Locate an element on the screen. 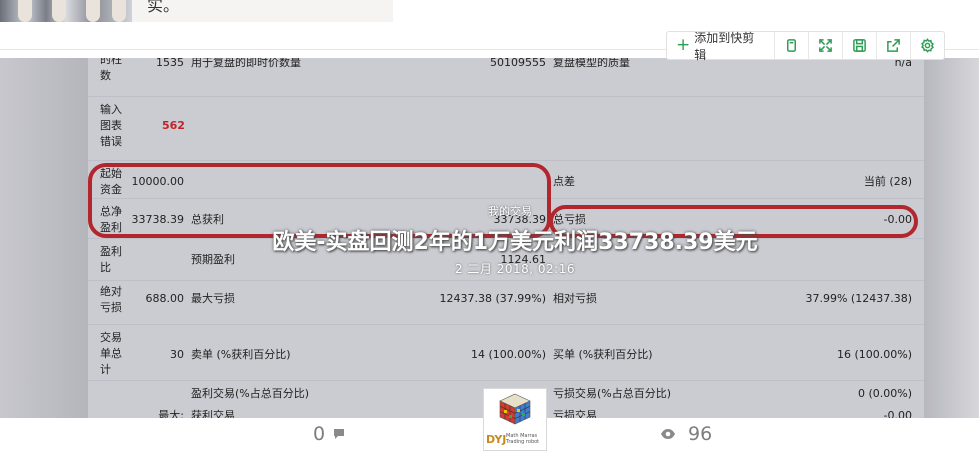  relative-drawdown-label: 相对亏损 is located at coordinates (575, 298).